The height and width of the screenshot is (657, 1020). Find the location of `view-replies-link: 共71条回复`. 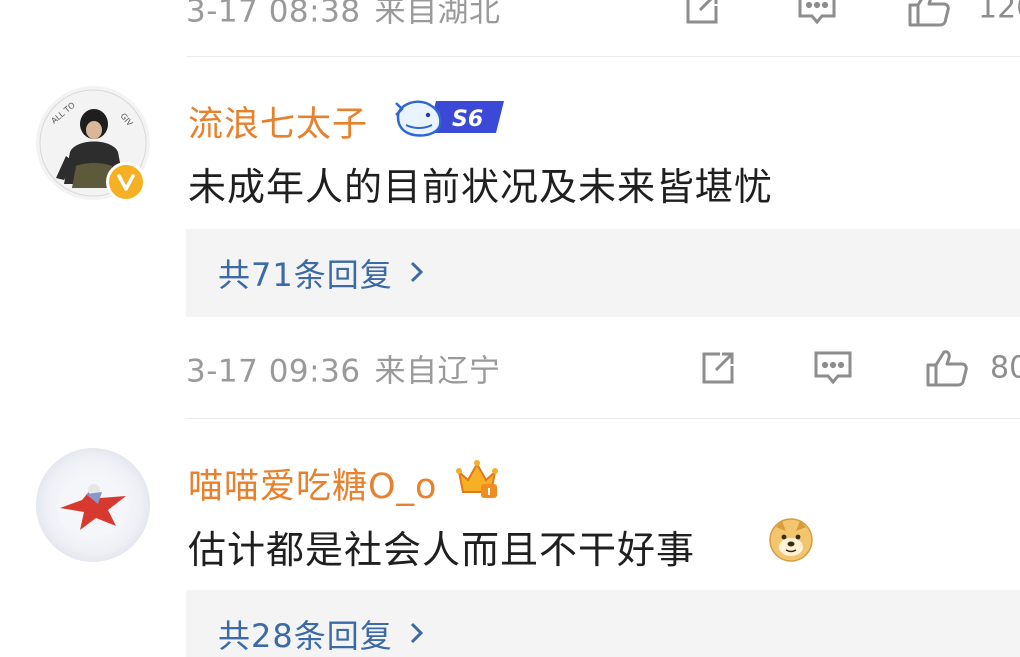

view-replies-link: 共71条回复 is located at coordinates (321, 273).